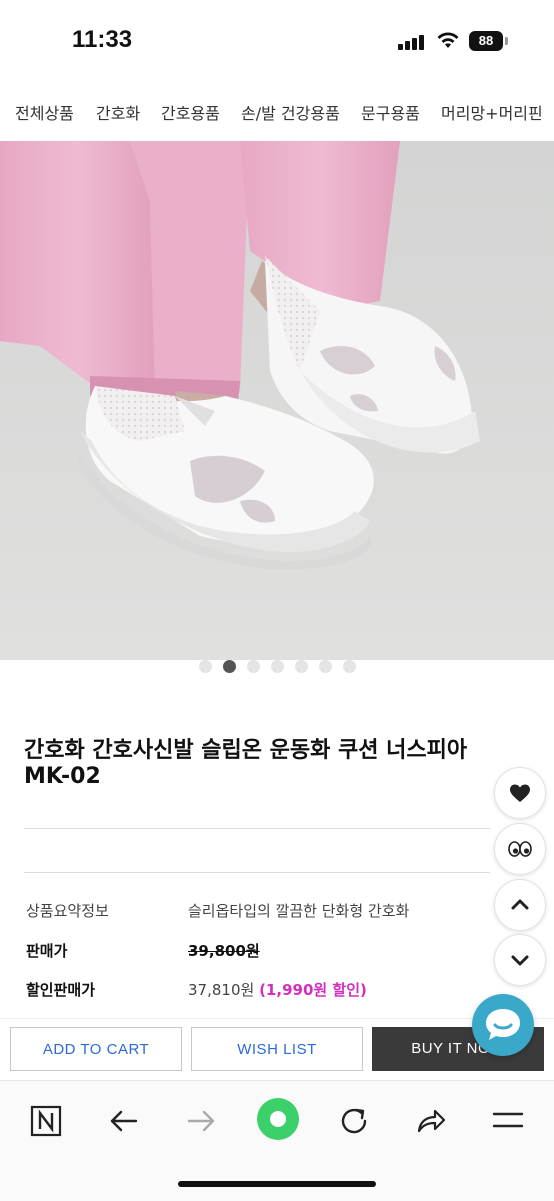 The width and height of the screenshot is (554, 1201). What do you see at coordinates (277, 1184) in the screenshot?
I see `home-indicator` at bounding box center [277, 1184].